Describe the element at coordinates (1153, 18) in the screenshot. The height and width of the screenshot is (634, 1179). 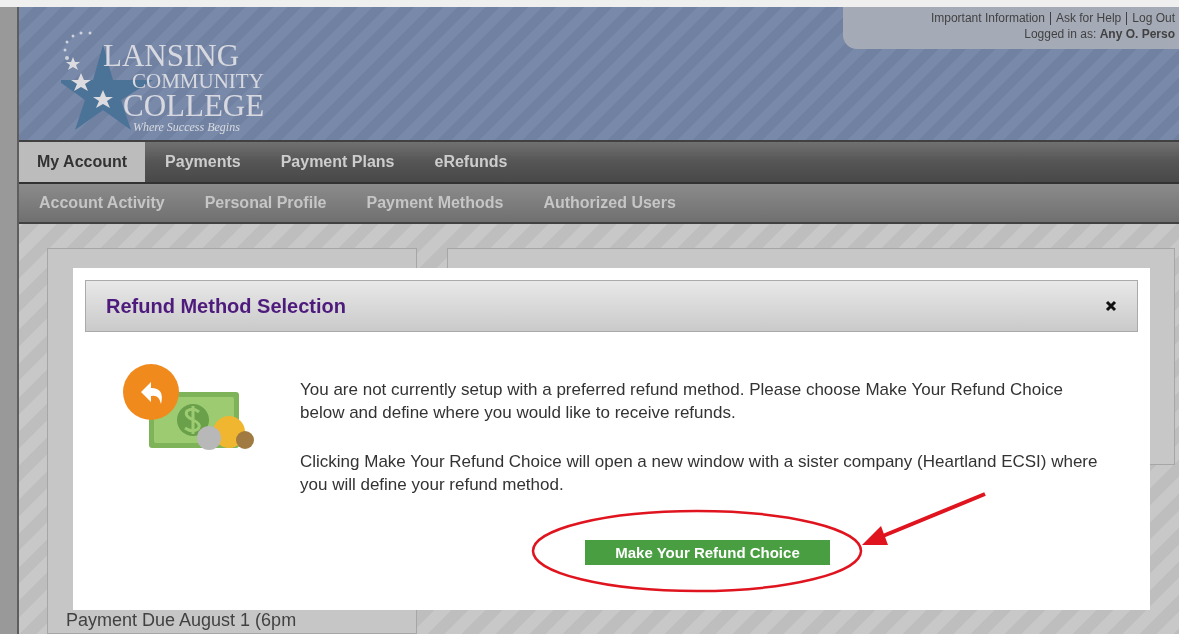
I see `header-link: Log Out` at that location.